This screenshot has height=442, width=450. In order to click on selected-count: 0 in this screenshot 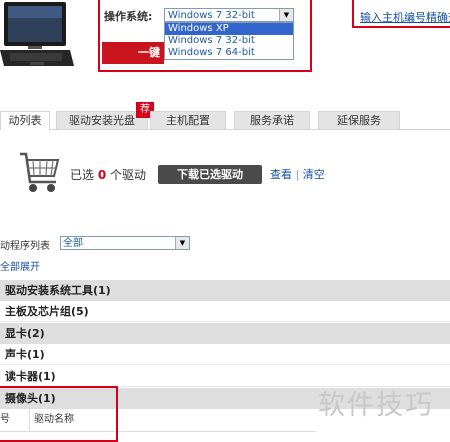, I will do `click(102, 175)`.